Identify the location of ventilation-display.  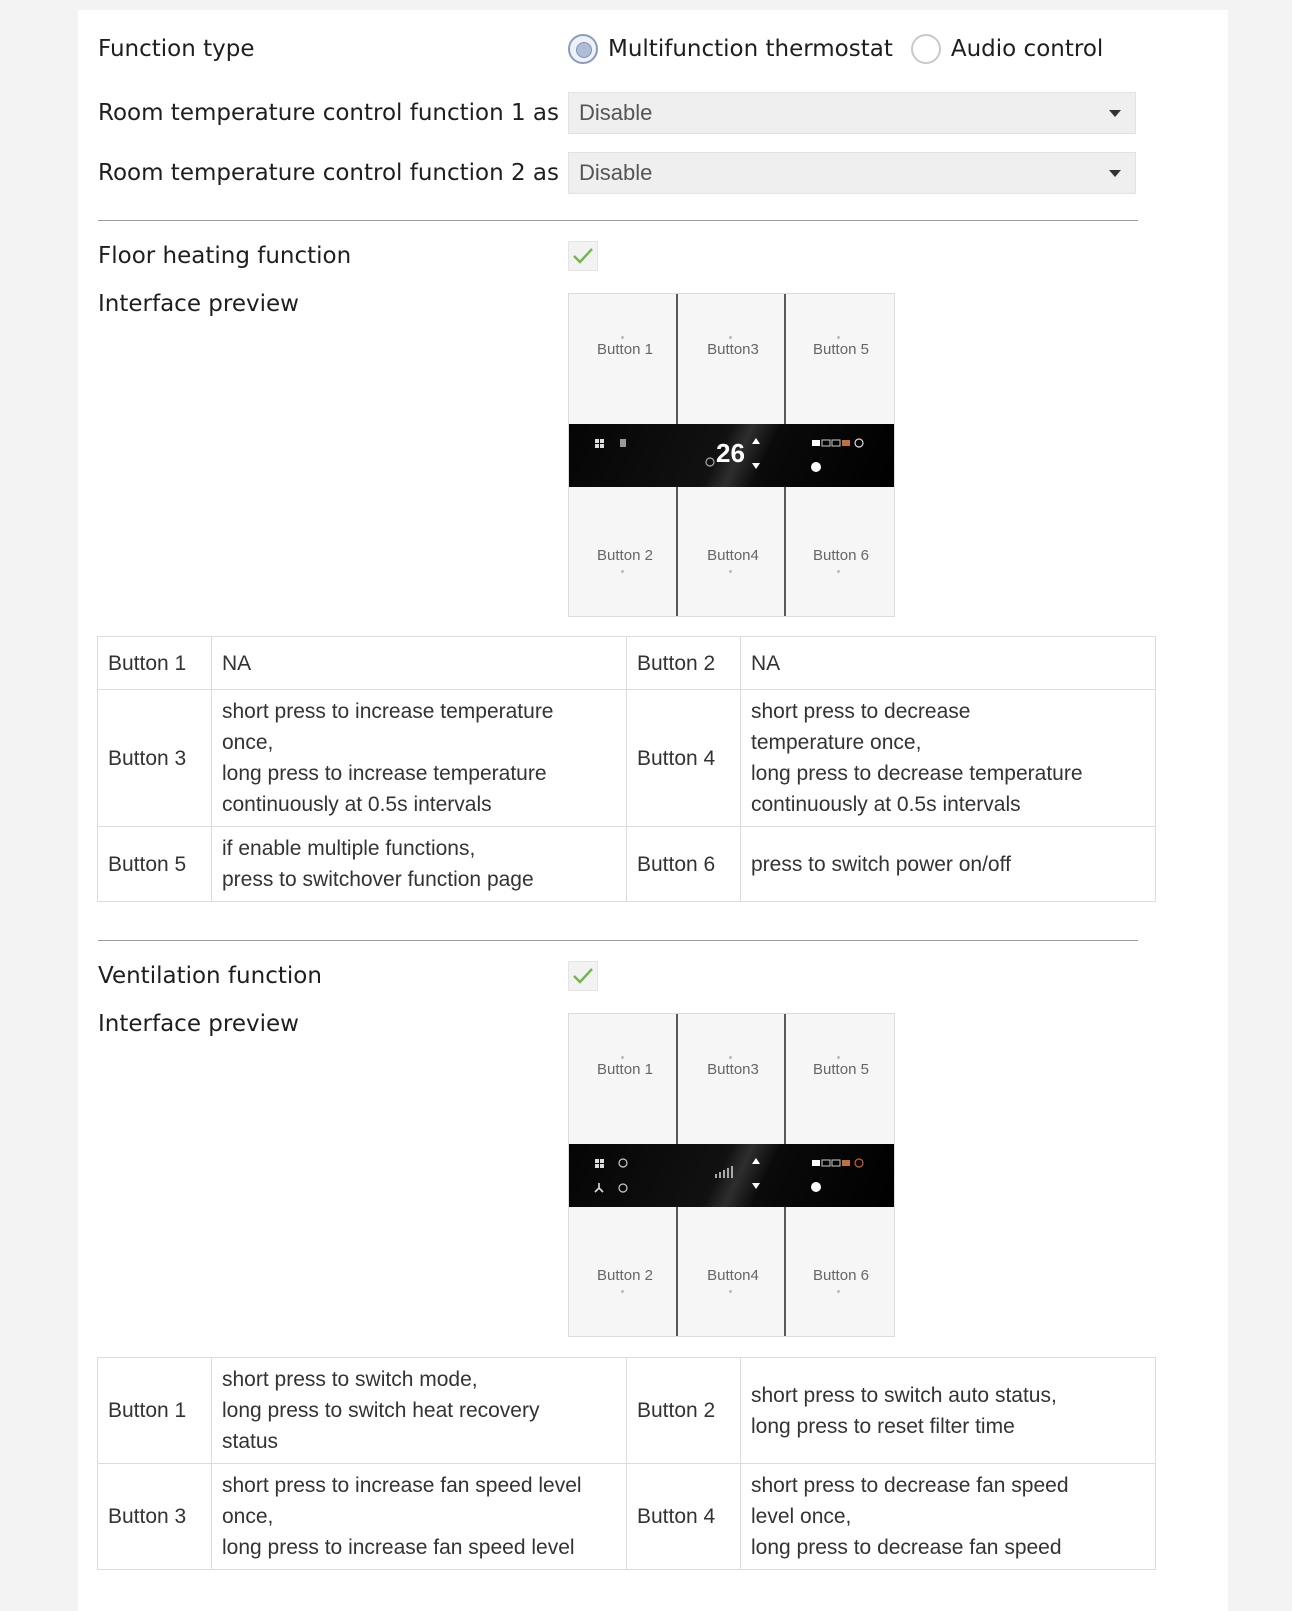
(731, 1175).